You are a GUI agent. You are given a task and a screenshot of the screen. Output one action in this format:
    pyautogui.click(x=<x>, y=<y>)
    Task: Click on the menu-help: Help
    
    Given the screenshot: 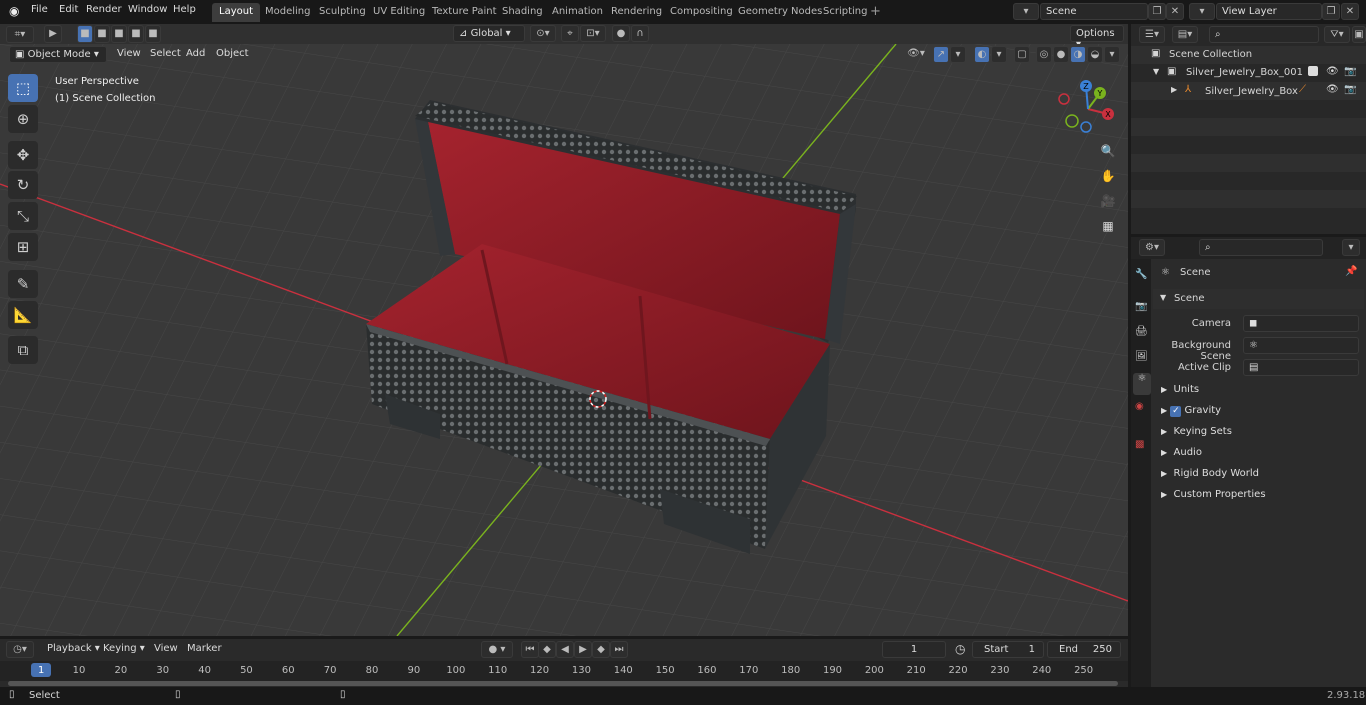 What is the action you would take?
    pyautogui.click(x=184, y=9)
    